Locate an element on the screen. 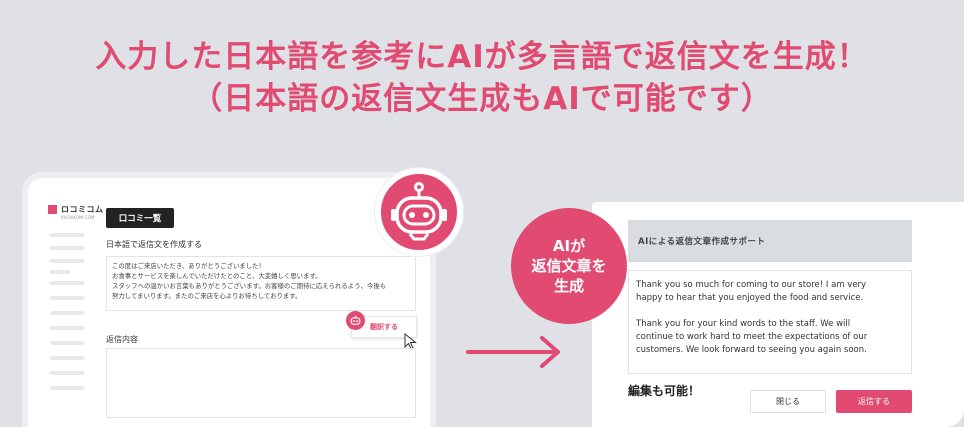 This screenshot has width=964, height=427. editable-note: 編集も可能！ is located at coordinates (664, 391).